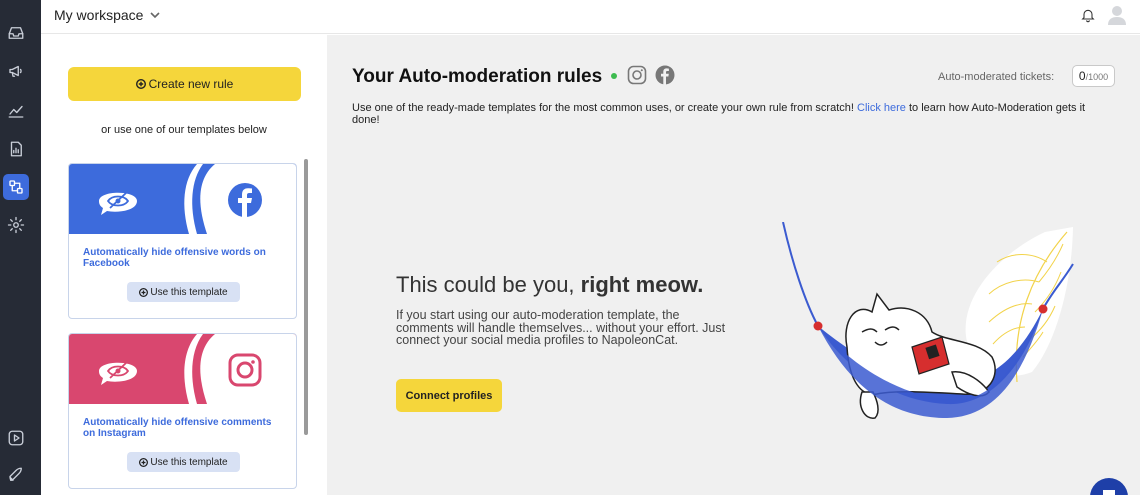  Describe the element at coordinates (16, 187) in the screenshot. I see `auto-moderation-icon` at that location.